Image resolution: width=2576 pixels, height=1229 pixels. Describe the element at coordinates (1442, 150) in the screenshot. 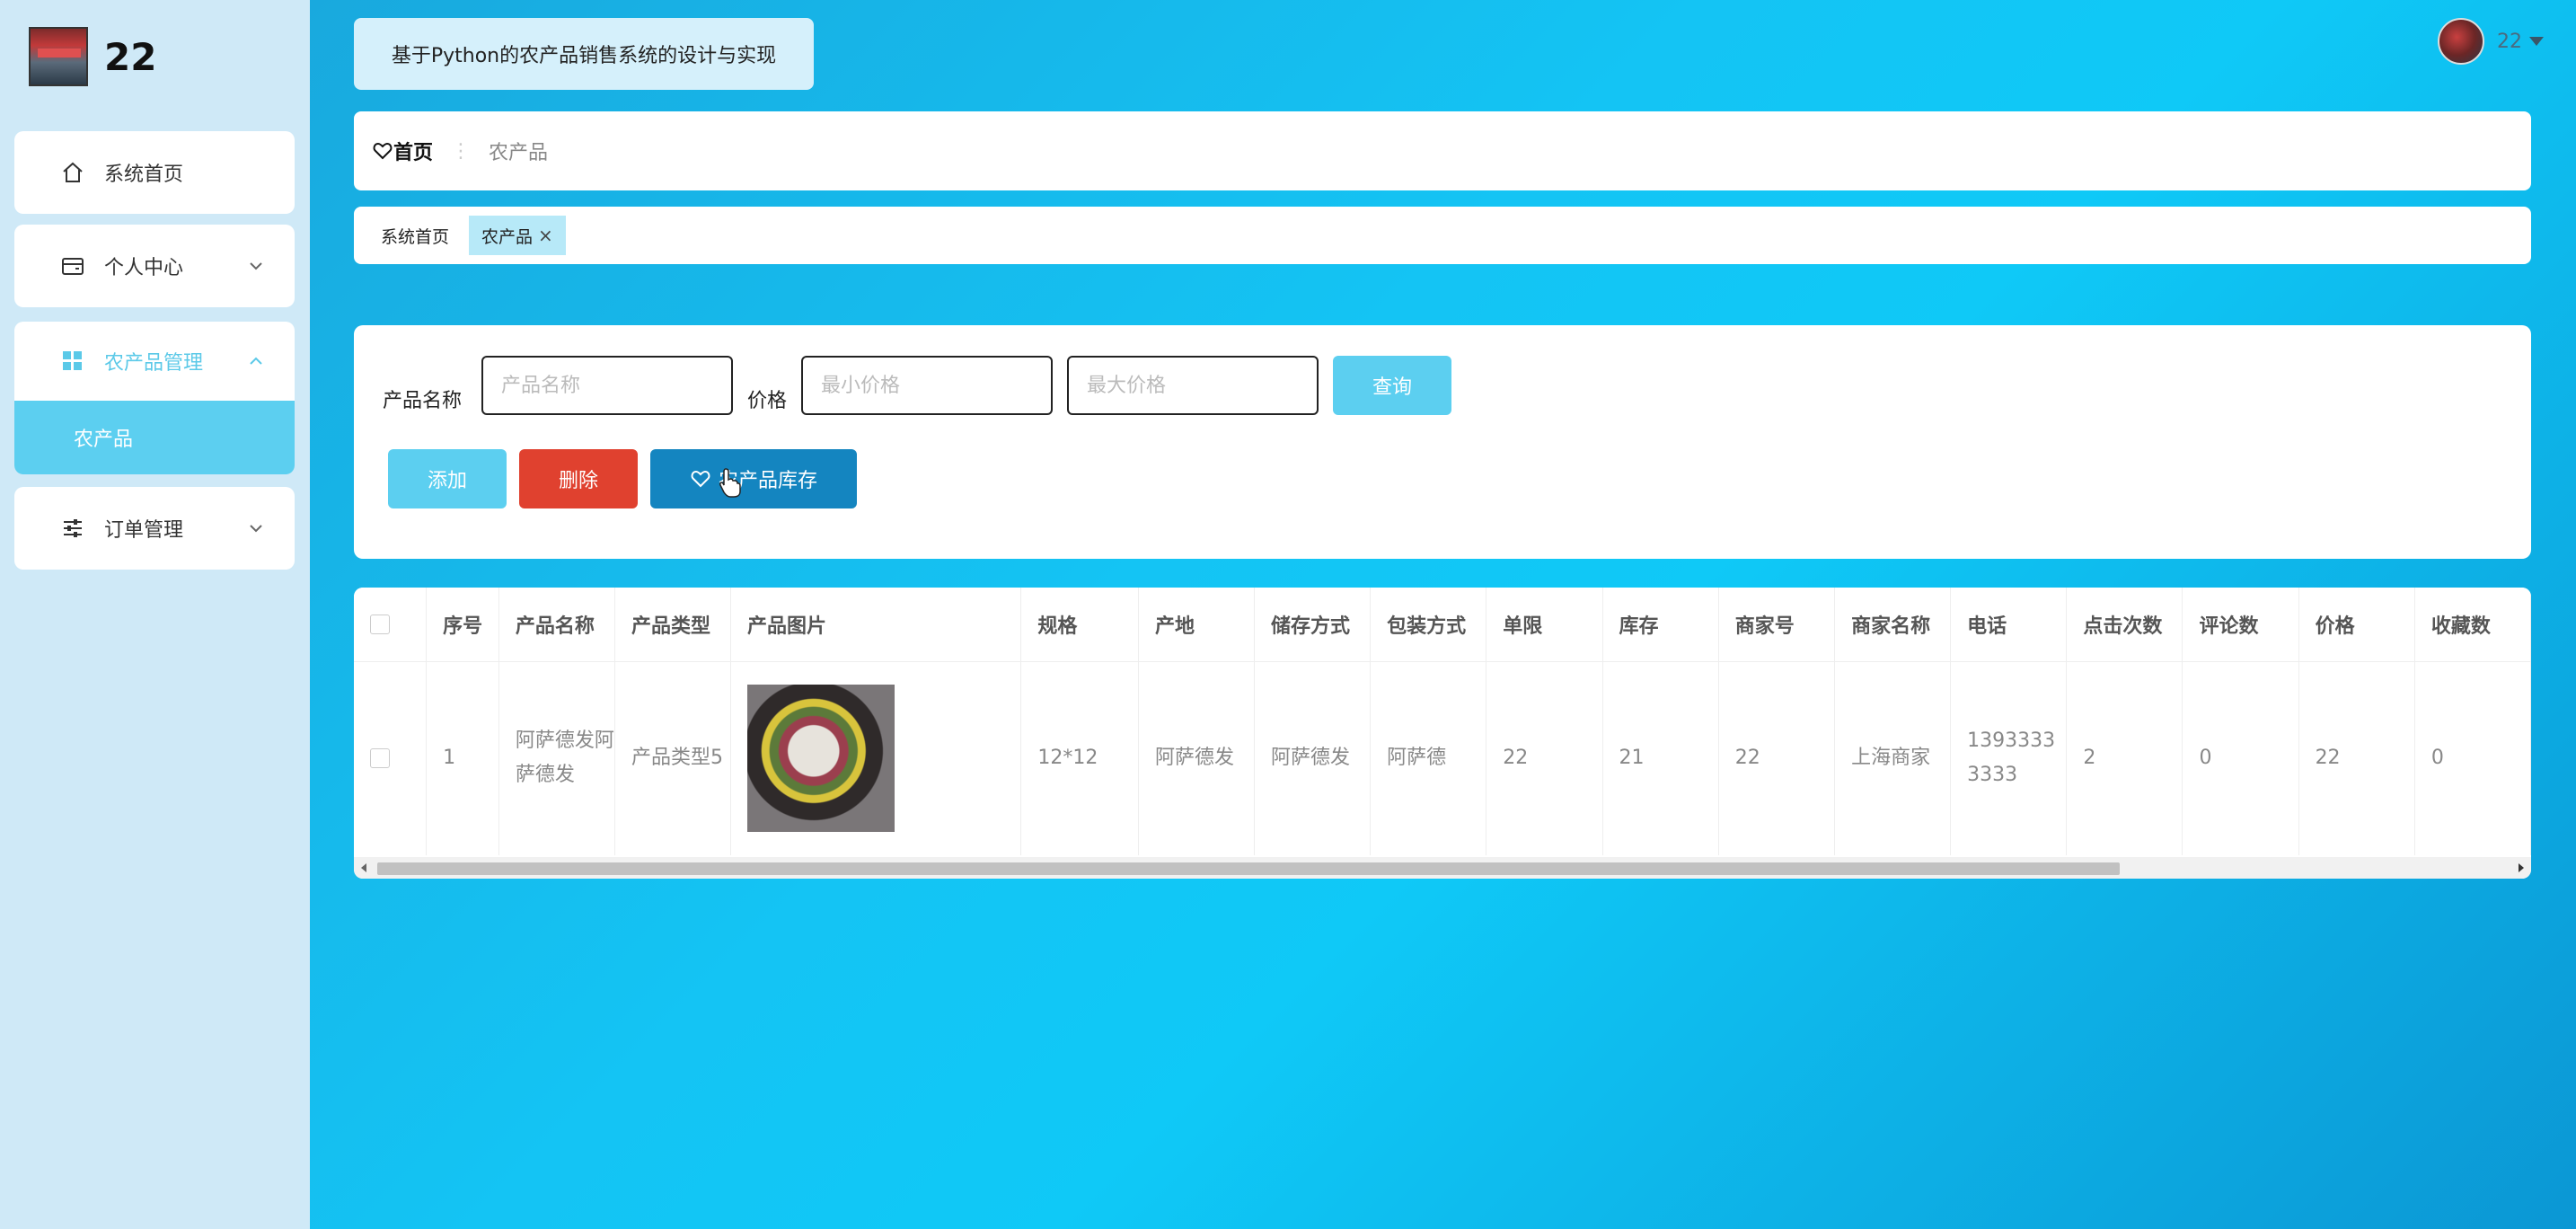

I see `breadcrumb: 首页 ⋮ 农产品` at that location.